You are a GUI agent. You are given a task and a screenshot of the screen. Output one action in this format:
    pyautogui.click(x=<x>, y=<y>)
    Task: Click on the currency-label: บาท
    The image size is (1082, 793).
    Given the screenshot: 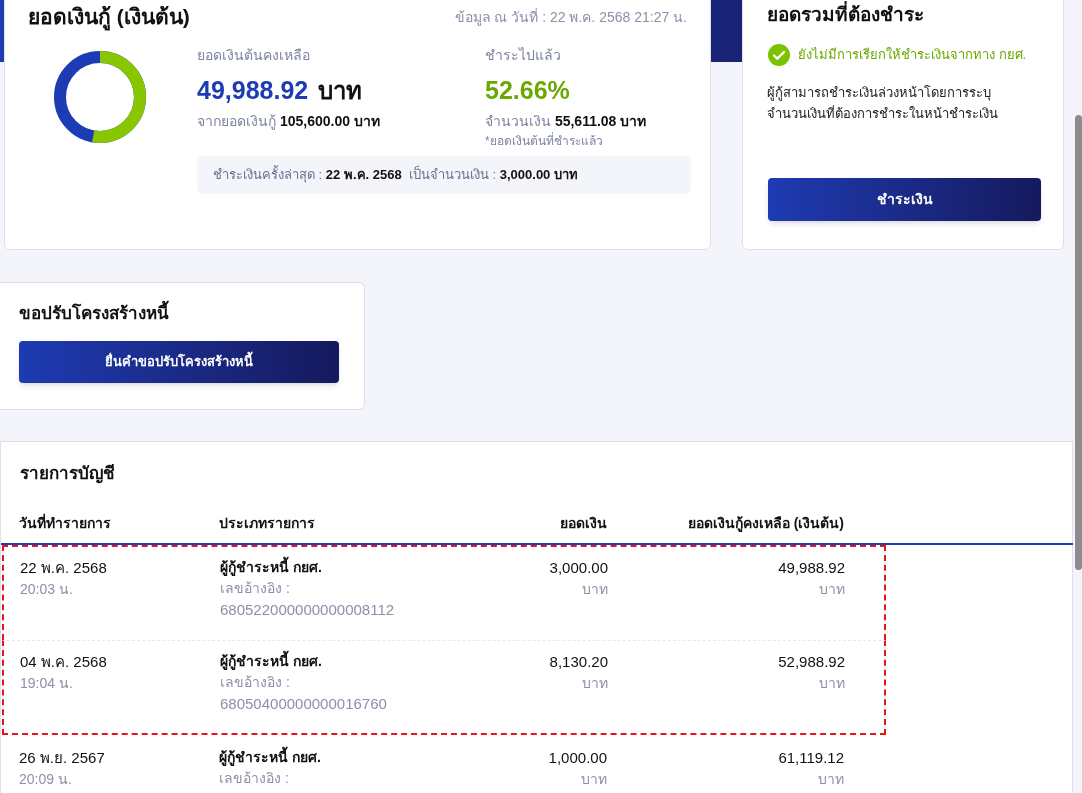 What is the action you would take?
    pyautogui.click(x=340, y=90)
    